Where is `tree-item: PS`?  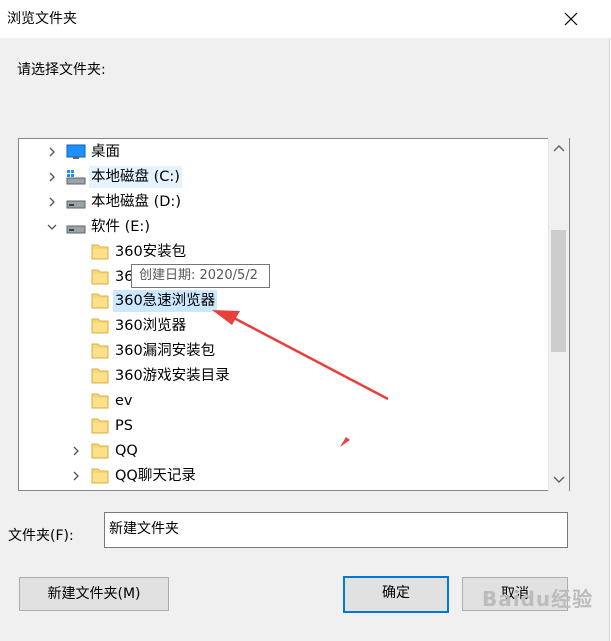 tree-item: PS is located at coordinates (294, 426).